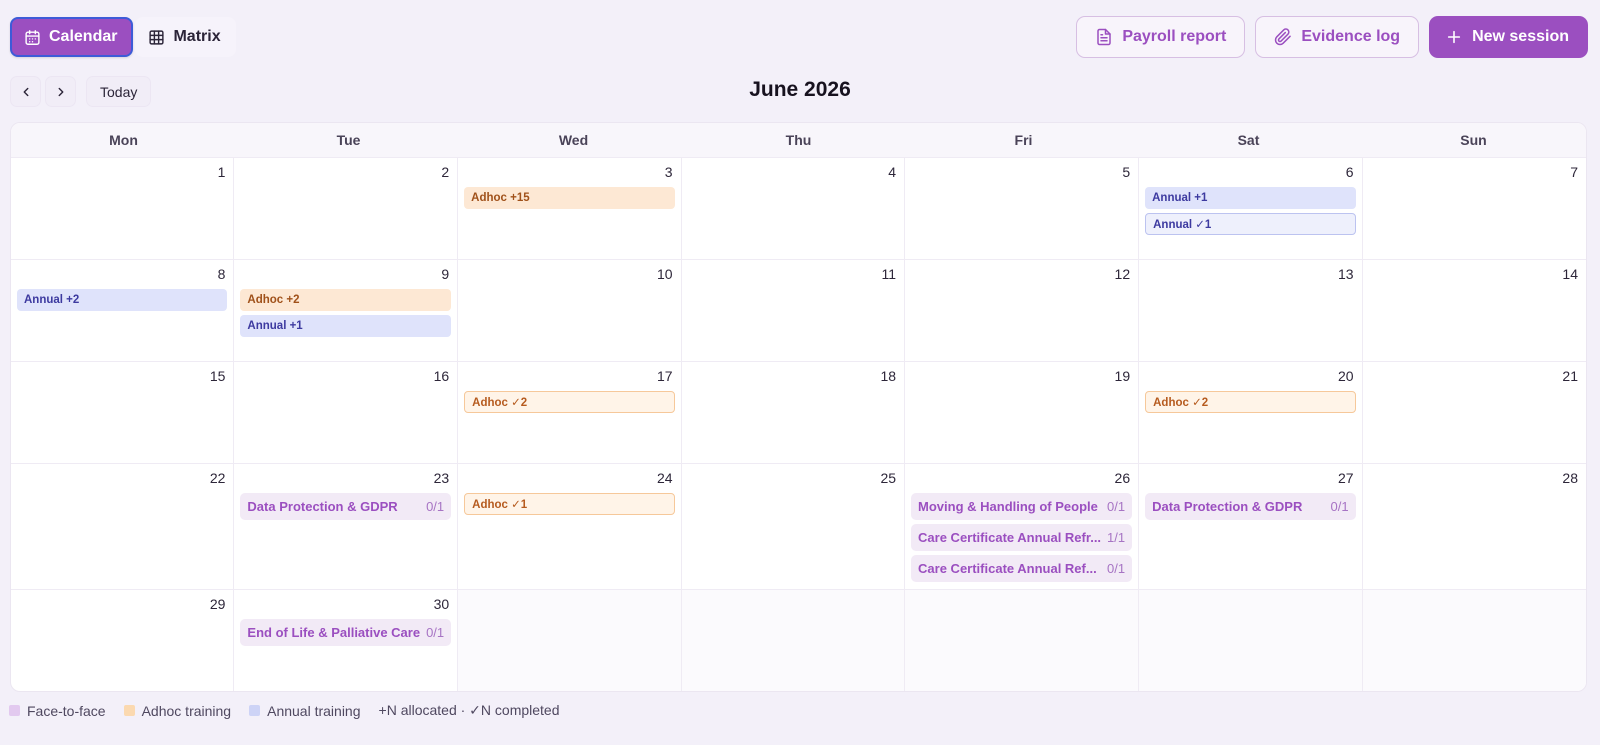  Describe the element at coordinates (197, 36) in the screenshot. I see `matrix-view-label: Matrix` at that location.